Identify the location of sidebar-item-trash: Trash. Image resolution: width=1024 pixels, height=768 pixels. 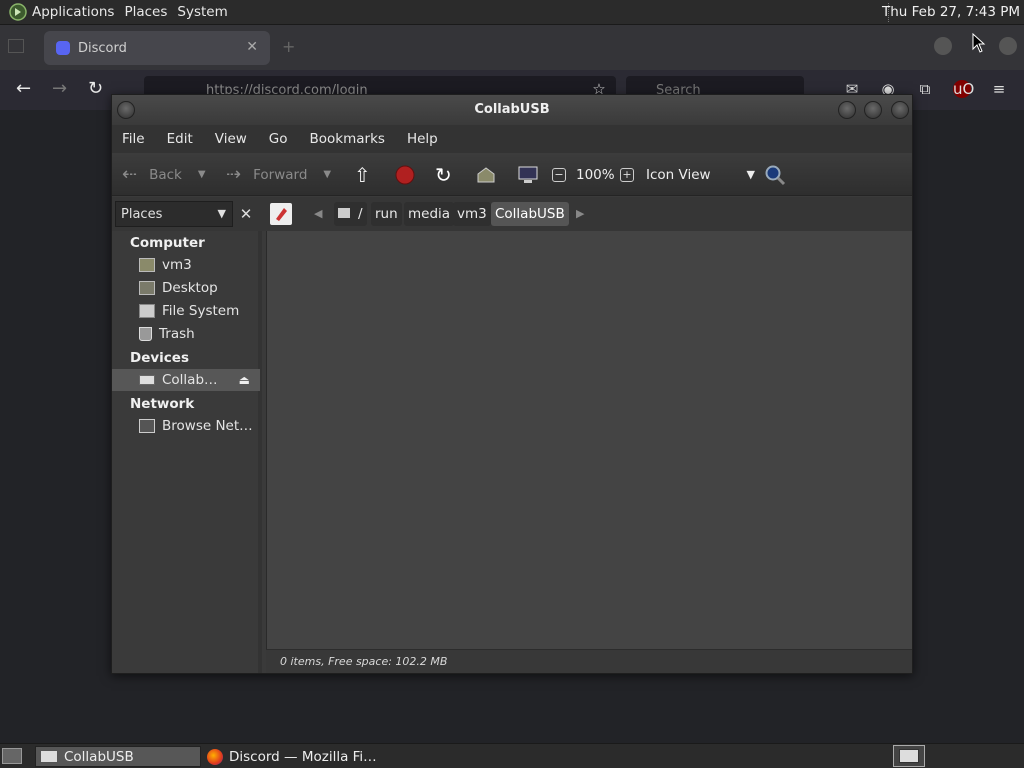
(186, 334).